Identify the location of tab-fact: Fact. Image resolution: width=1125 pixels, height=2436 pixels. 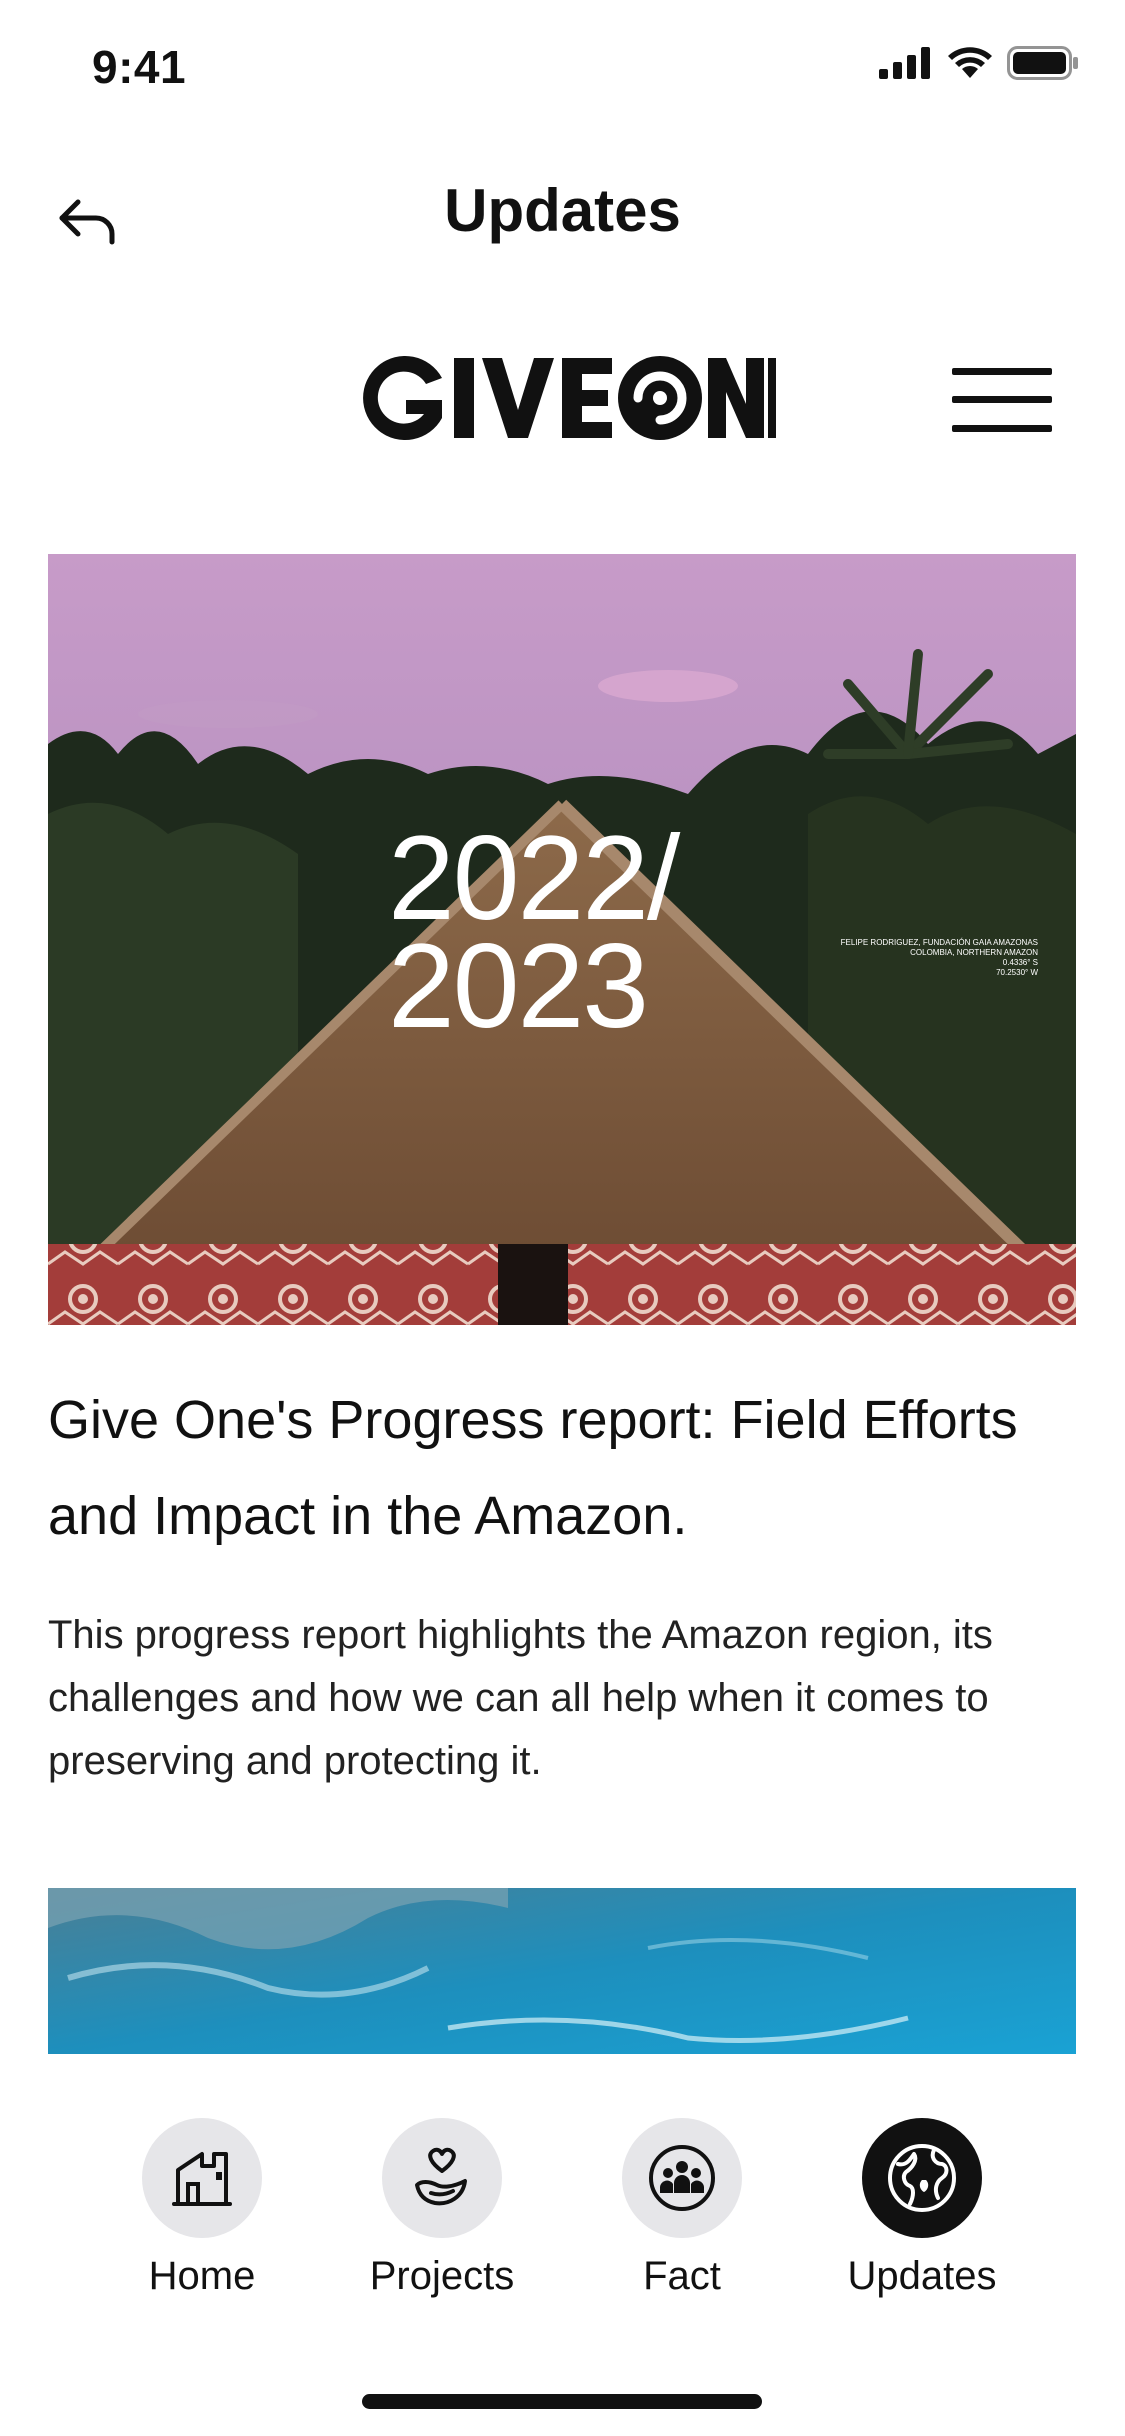
(682, 2228).